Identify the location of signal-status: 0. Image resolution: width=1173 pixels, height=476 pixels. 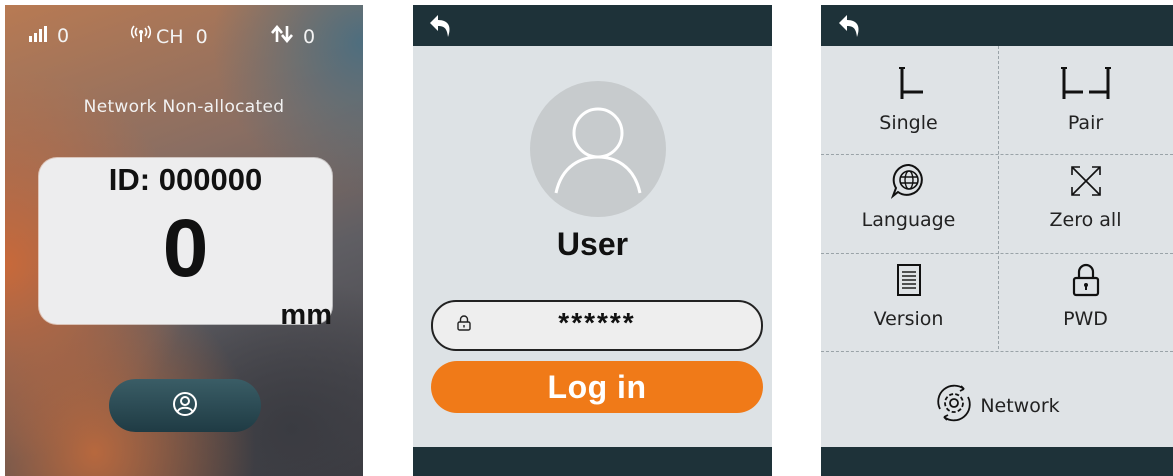
(49, 36).